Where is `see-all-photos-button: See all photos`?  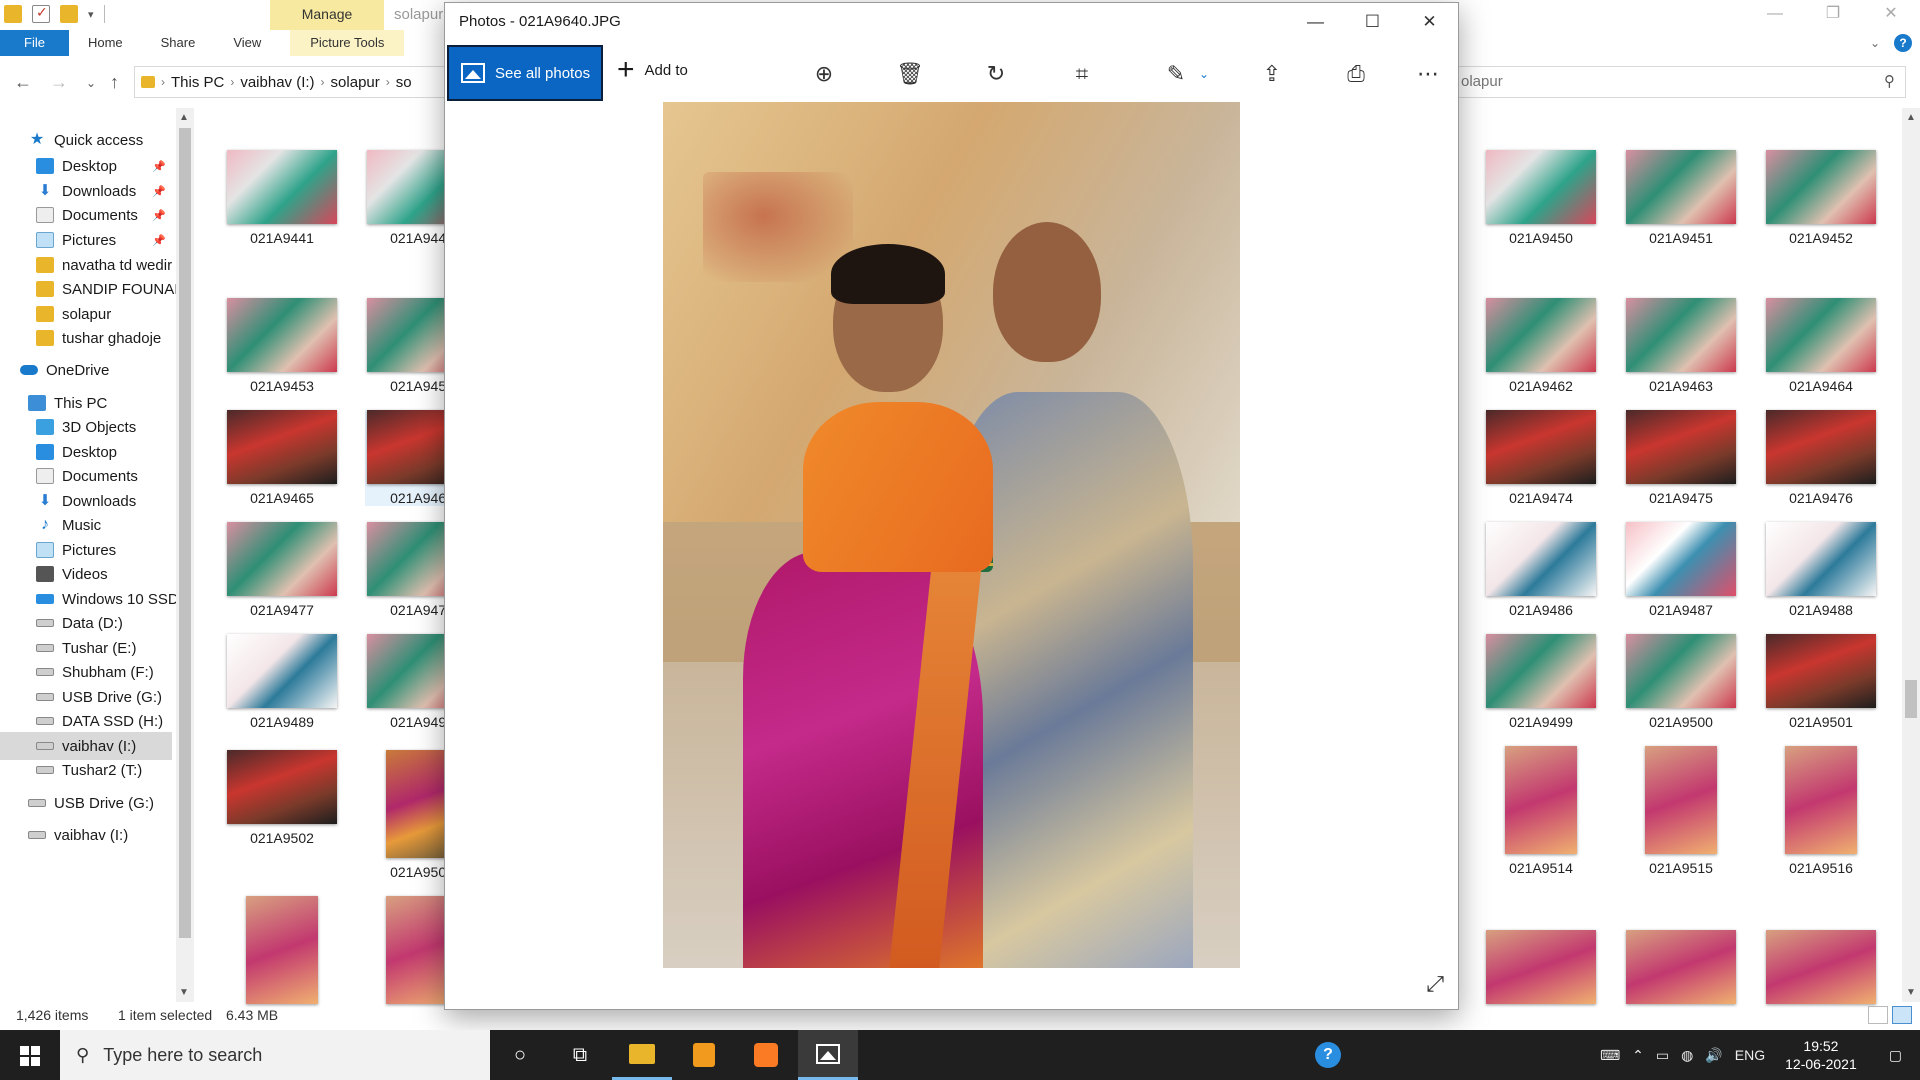 see-all-photos-button: See all photos is located at coordinates (525, 73).